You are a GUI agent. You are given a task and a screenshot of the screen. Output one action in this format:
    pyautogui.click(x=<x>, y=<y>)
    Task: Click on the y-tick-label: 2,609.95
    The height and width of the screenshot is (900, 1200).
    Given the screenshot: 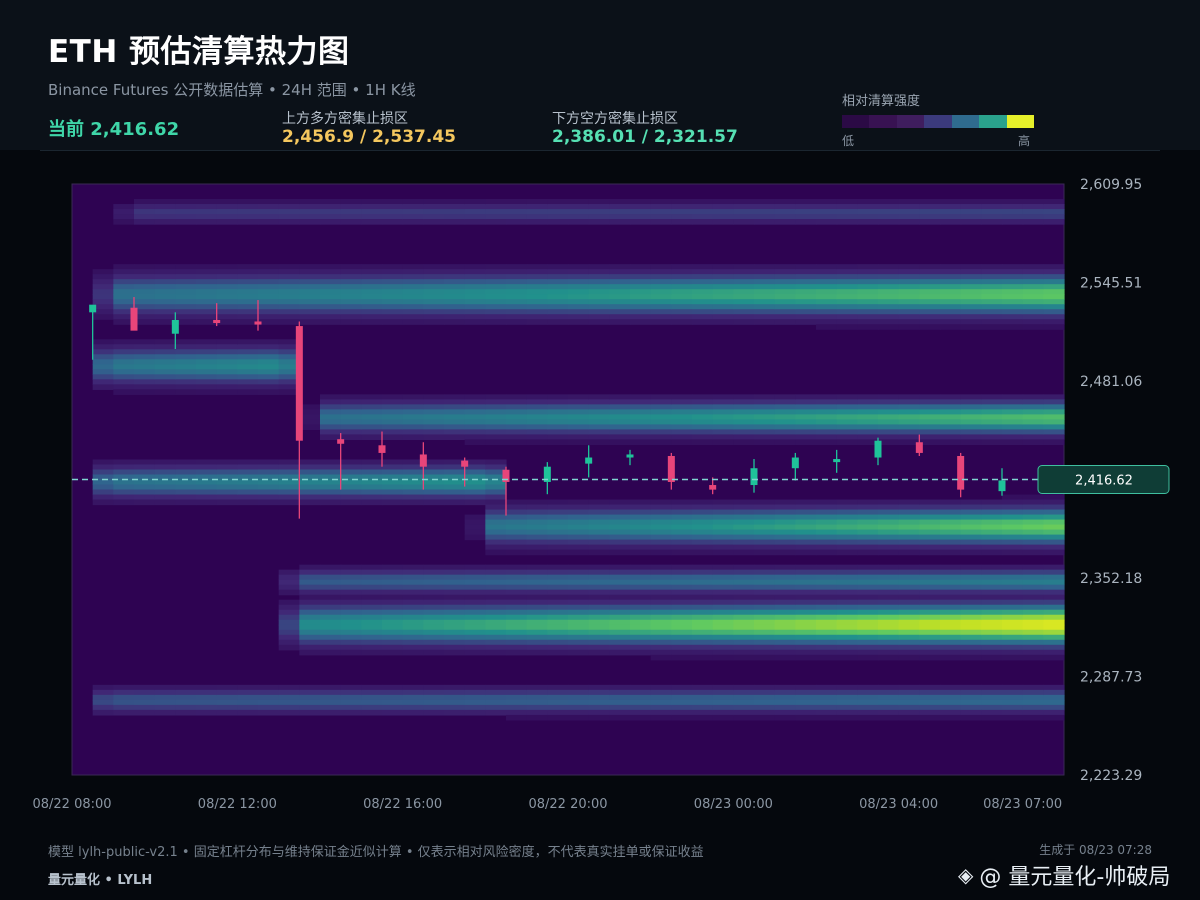 What is the action you would take?
    pyautogui.click(x=1111, y=185)
    